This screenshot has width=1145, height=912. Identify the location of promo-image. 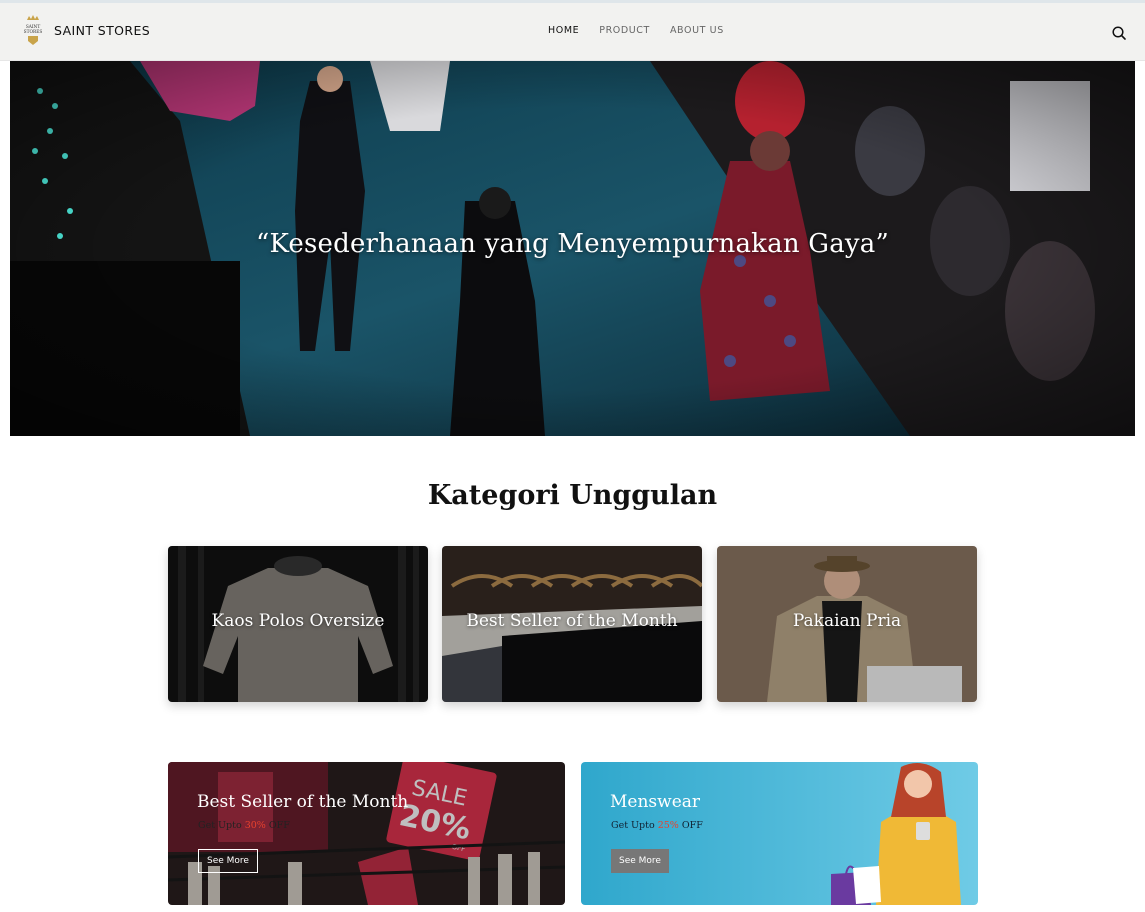
(779, 833).